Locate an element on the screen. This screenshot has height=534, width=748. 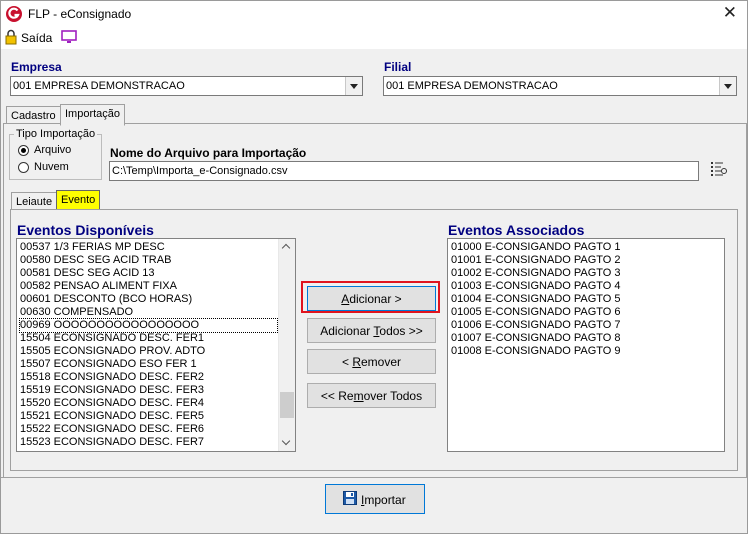
importar-button: Importar is located at coordinates (375, 499).